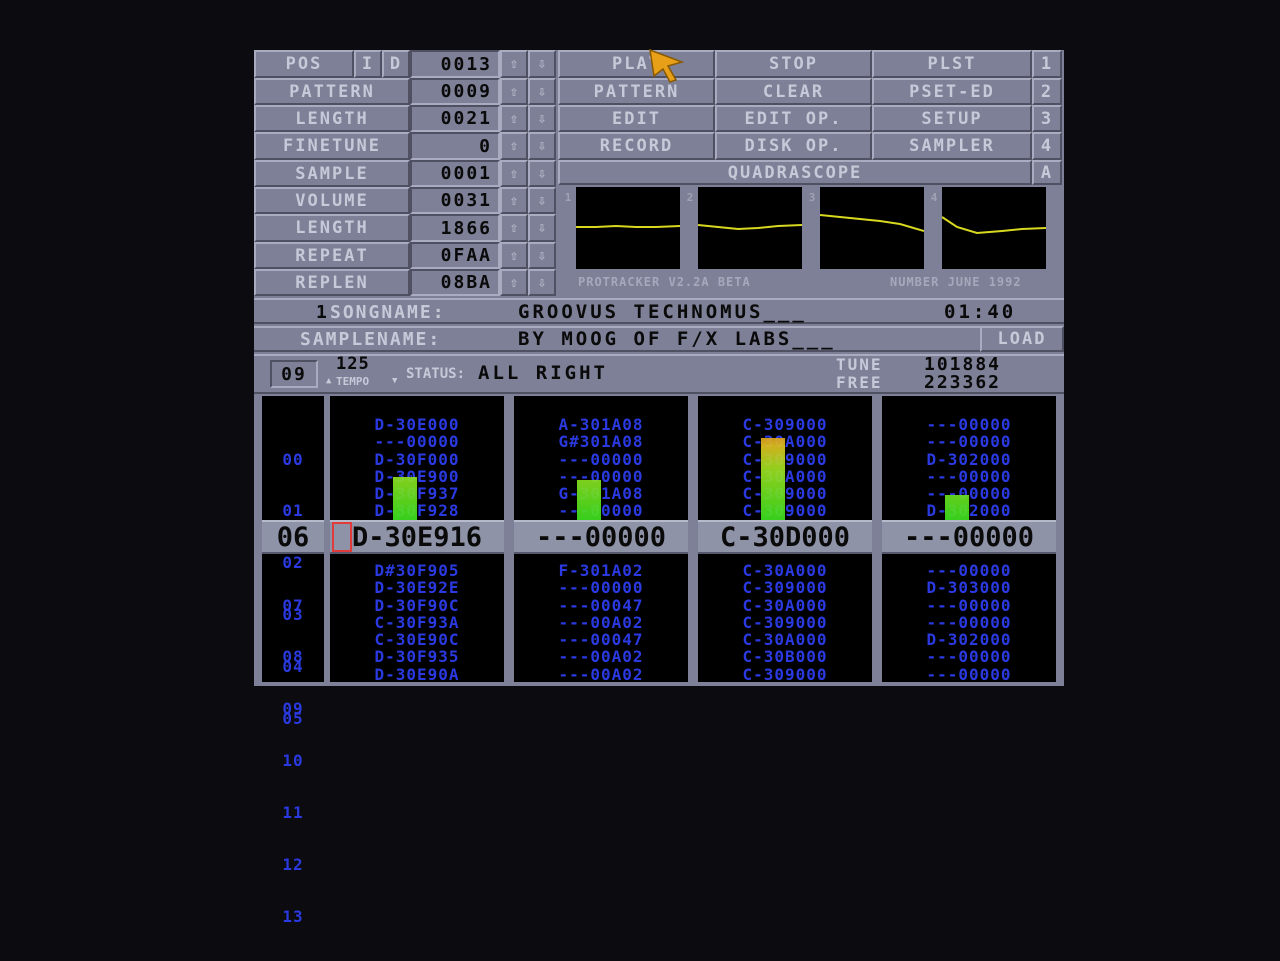  I want to click on pattern-row: D#30F905, so click(417, 571).